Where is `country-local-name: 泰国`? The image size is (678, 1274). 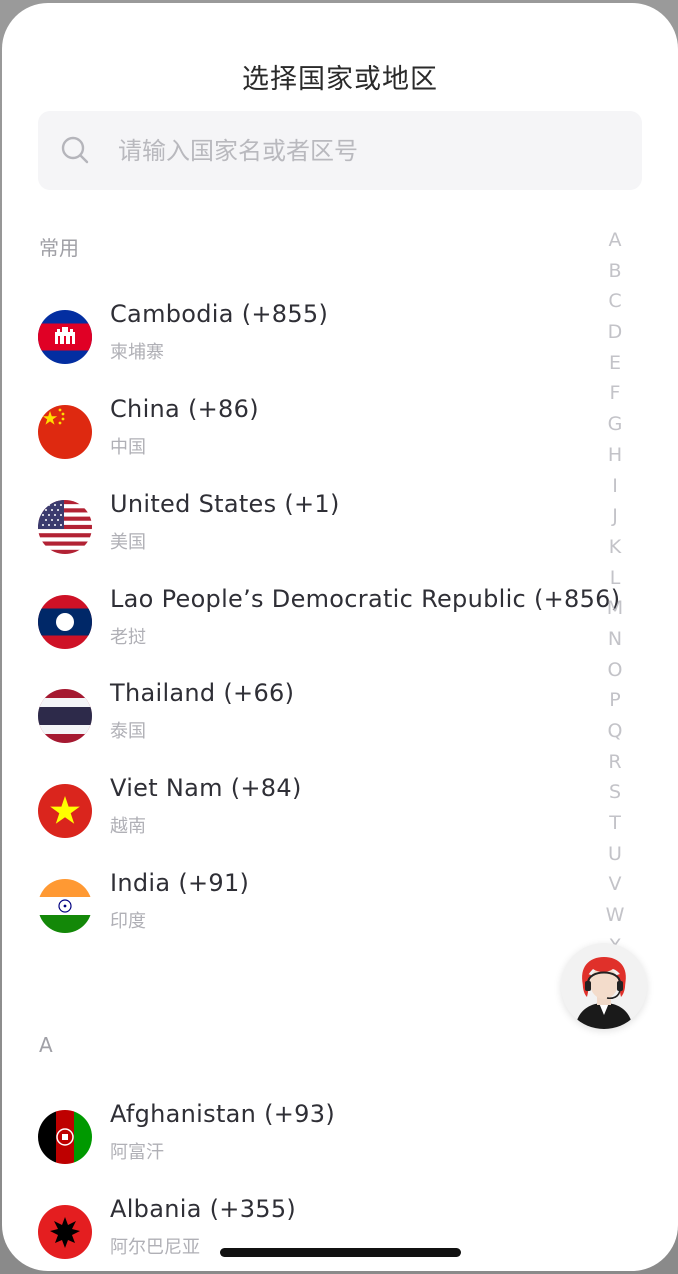
country-local-name: 泰国 is located at coordinates (128, 731).